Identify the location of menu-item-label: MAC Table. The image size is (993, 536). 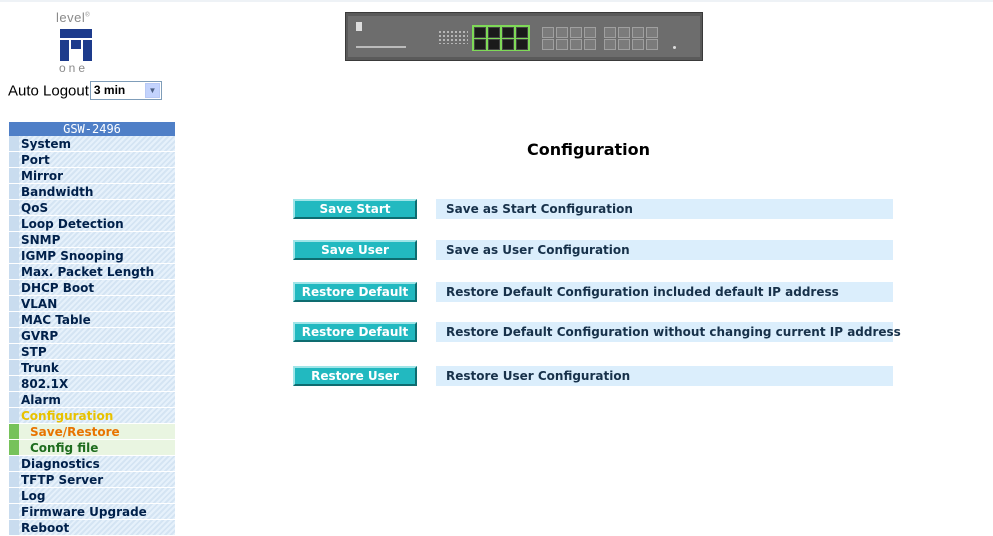
(56, 320).